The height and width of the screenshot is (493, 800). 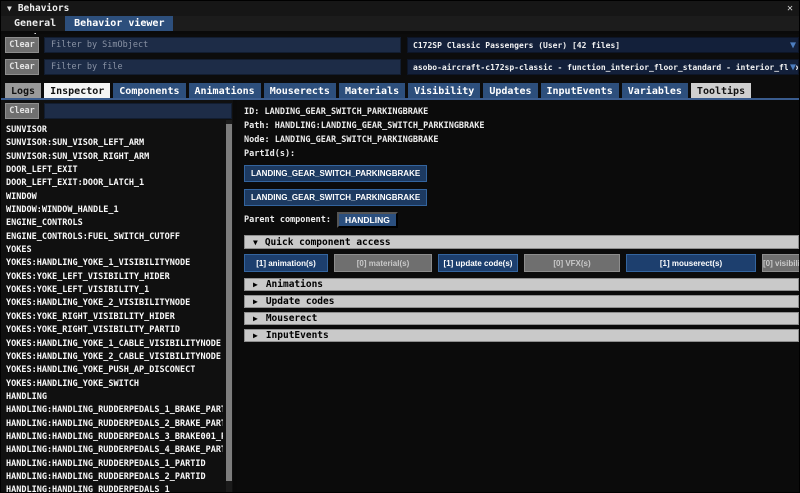 I want to click on file-filter-input, so click(x=222, y=67).